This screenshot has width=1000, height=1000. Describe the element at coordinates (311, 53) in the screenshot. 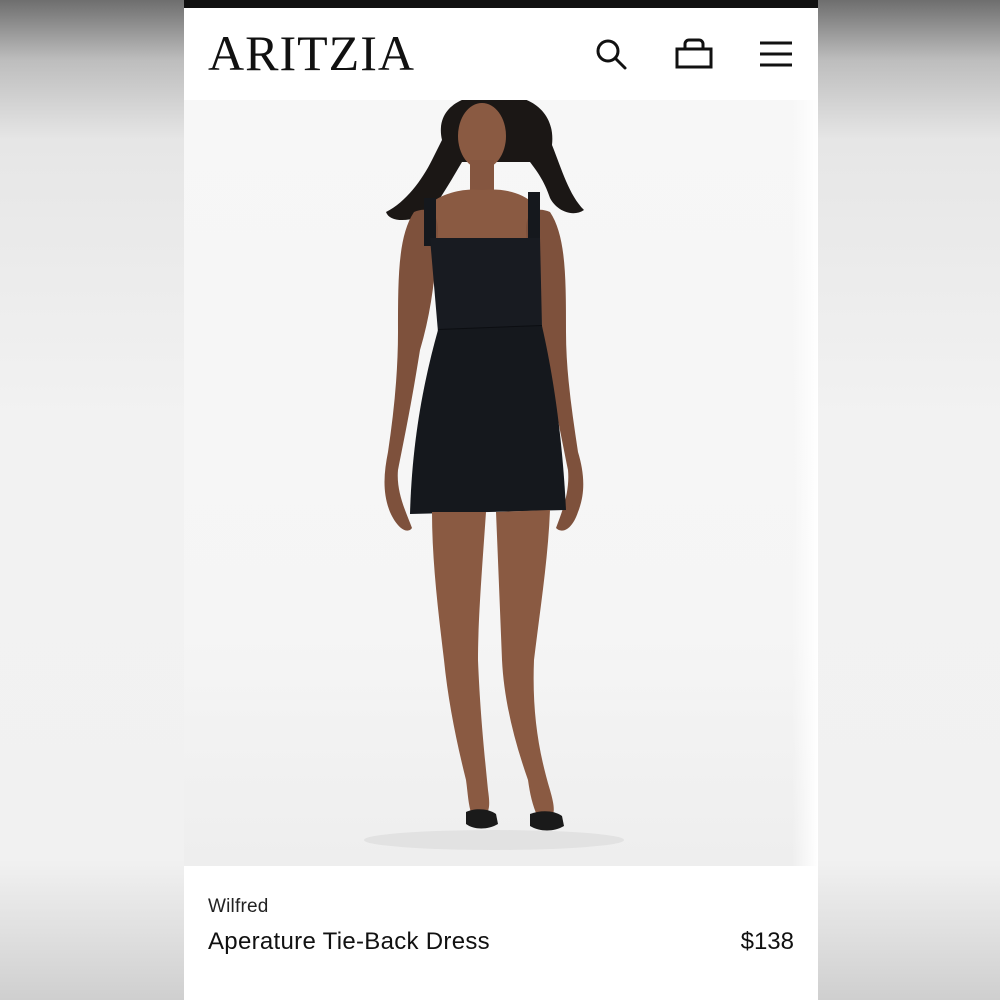

I see `aritzia-logo: ARITZIA` at that location.